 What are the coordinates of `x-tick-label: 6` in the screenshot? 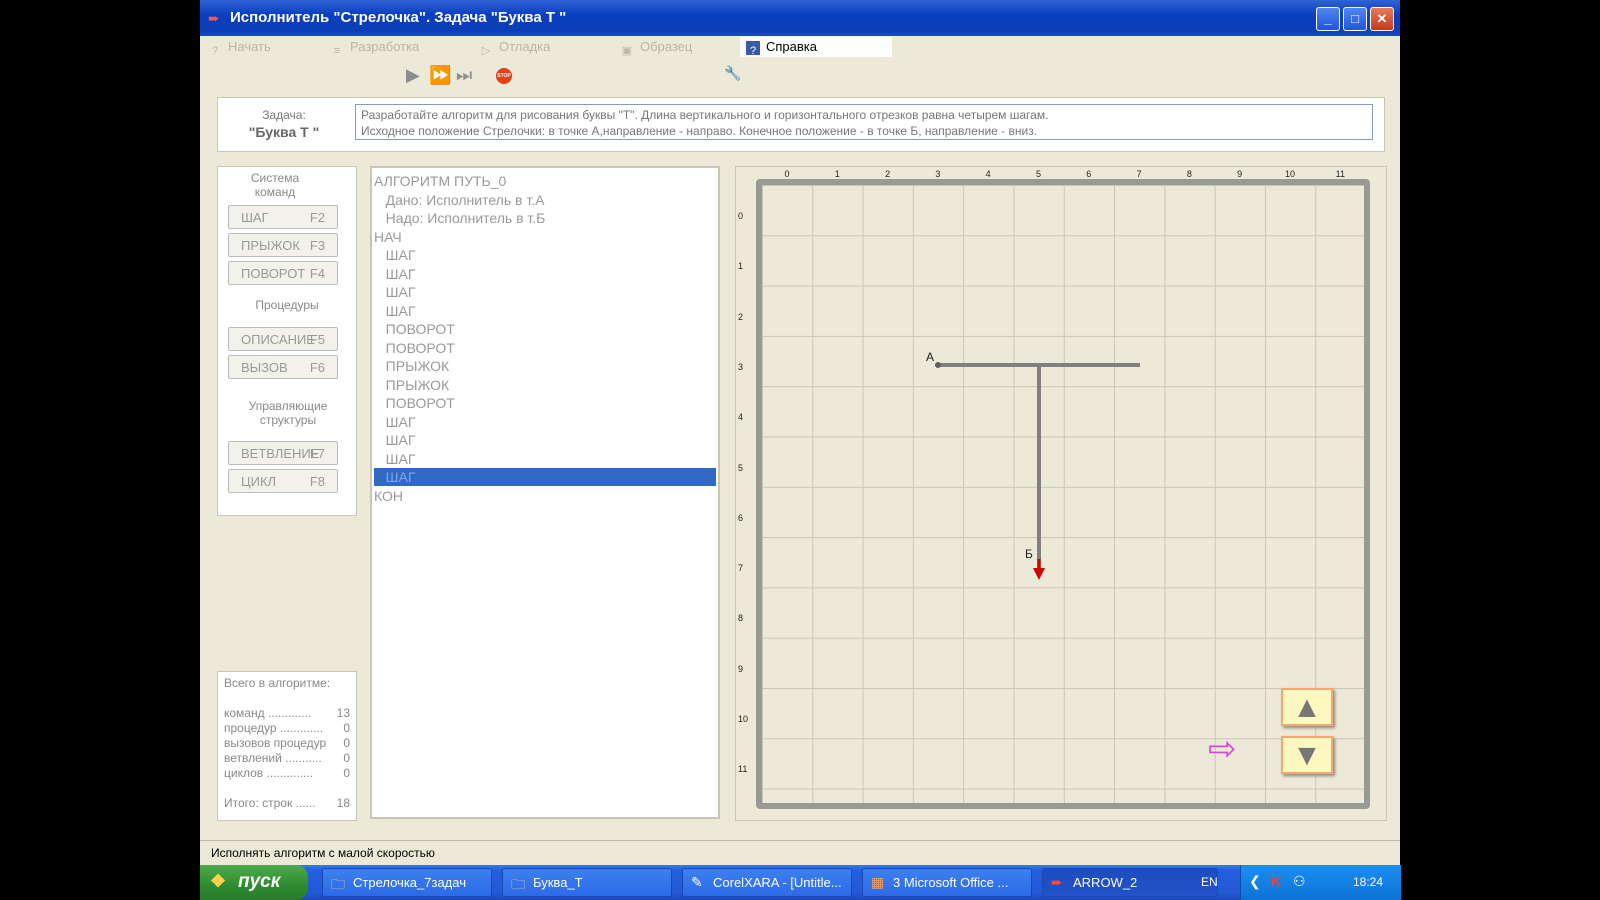 It's located at (1089, 174).